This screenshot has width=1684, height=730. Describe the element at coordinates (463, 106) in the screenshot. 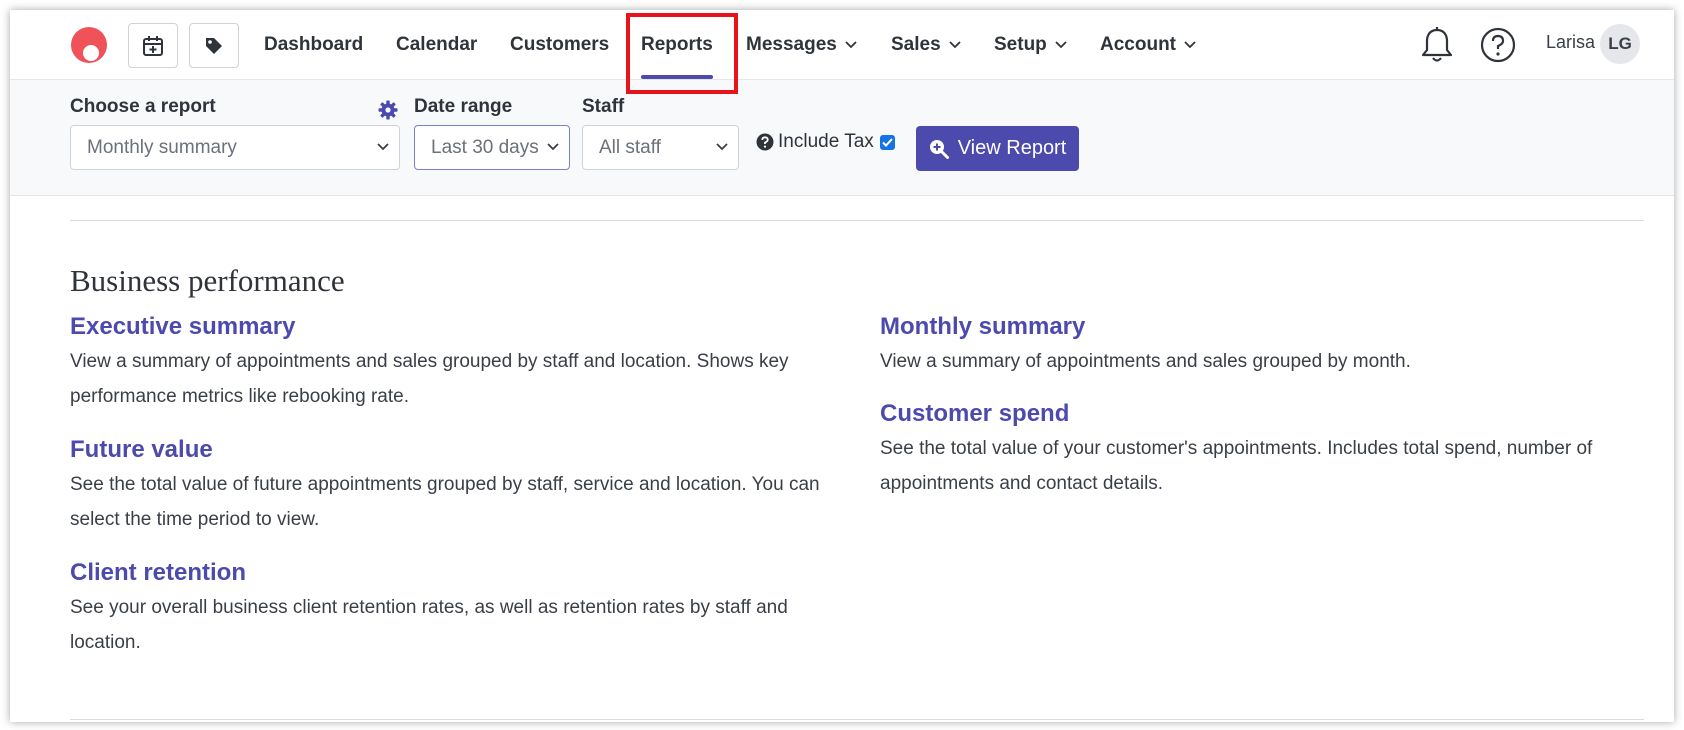

I see `date-range-label: Date range` at that location.